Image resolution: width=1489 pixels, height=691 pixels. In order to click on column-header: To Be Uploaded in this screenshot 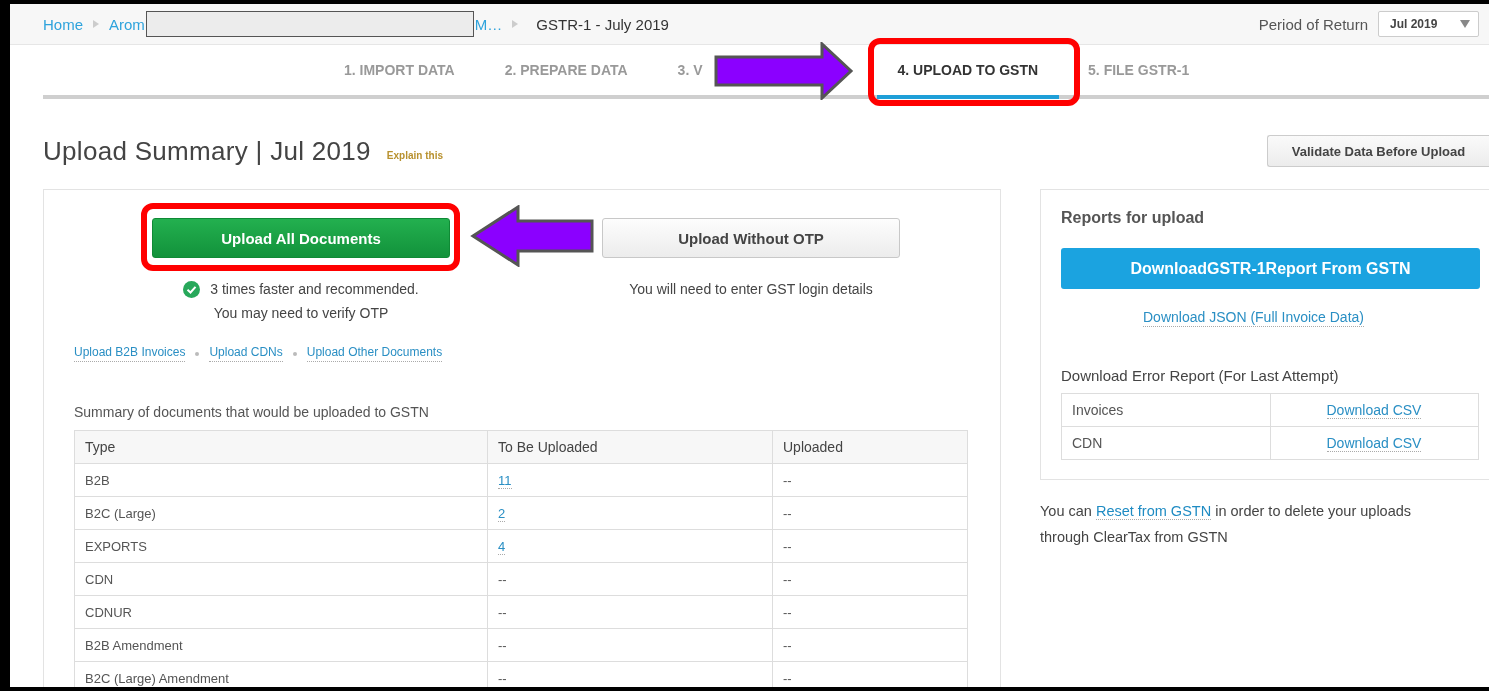, I will do `click(630, 447)`.